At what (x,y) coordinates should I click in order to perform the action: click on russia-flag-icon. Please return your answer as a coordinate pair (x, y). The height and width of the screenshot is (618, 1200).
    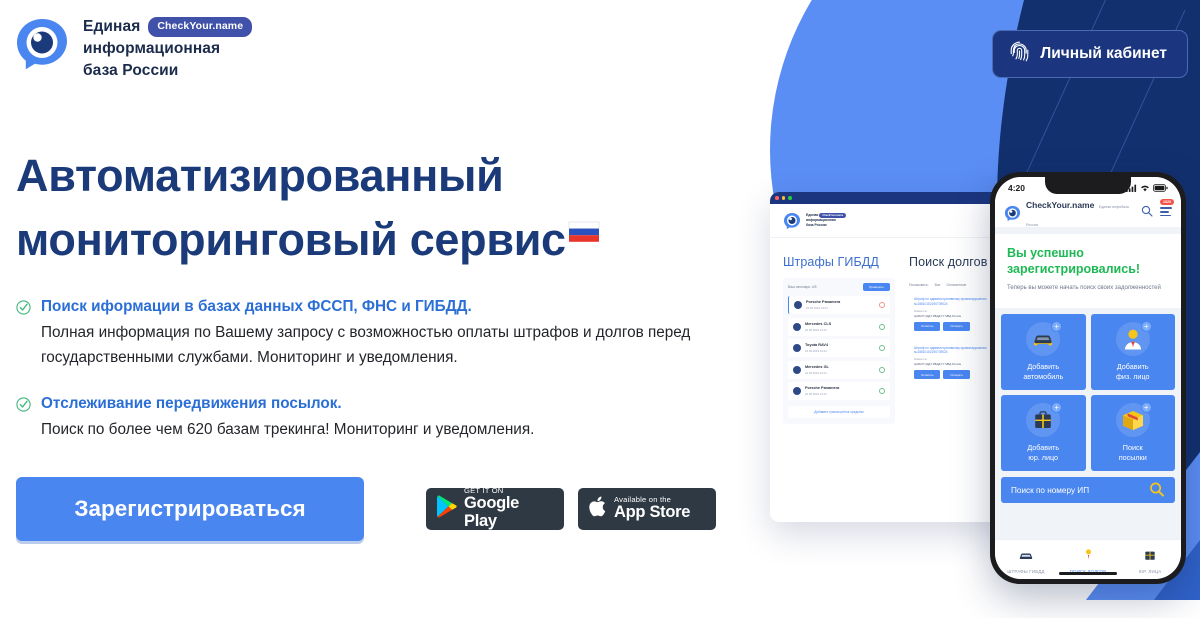
    Looking at the image, I should click on (584, 228).